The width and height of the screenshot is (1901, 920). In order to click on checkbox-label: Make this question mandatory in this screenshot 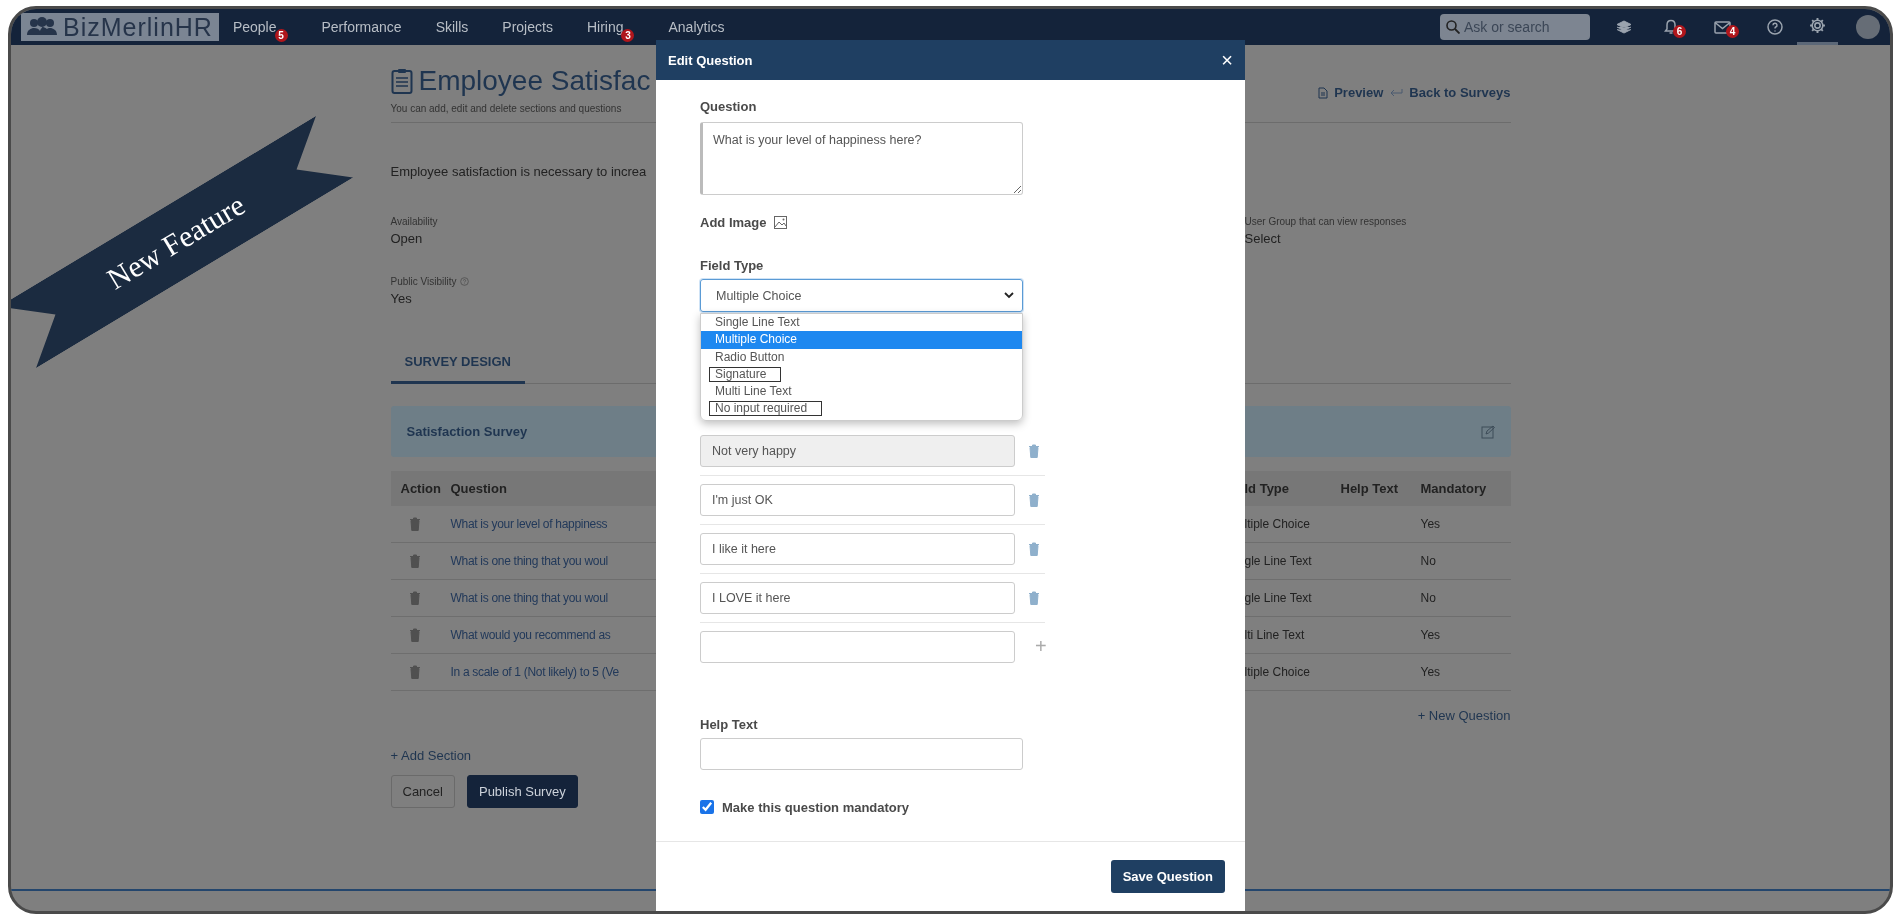, I will do `click(816, 807)`.